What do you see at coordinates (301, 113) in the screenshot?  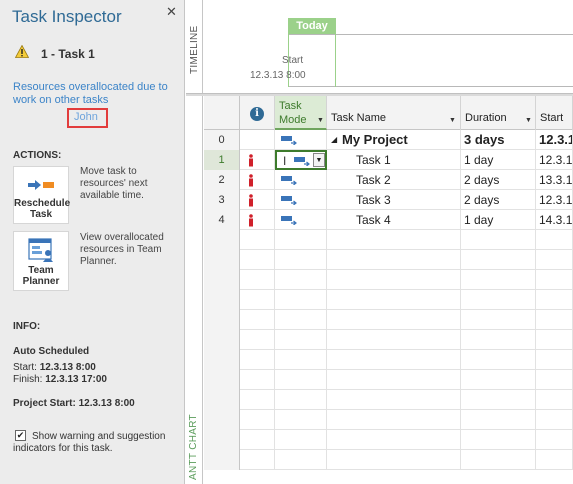 I see `task-mode-column-header: Task Mode ▼` at bounding box center [301, 113].